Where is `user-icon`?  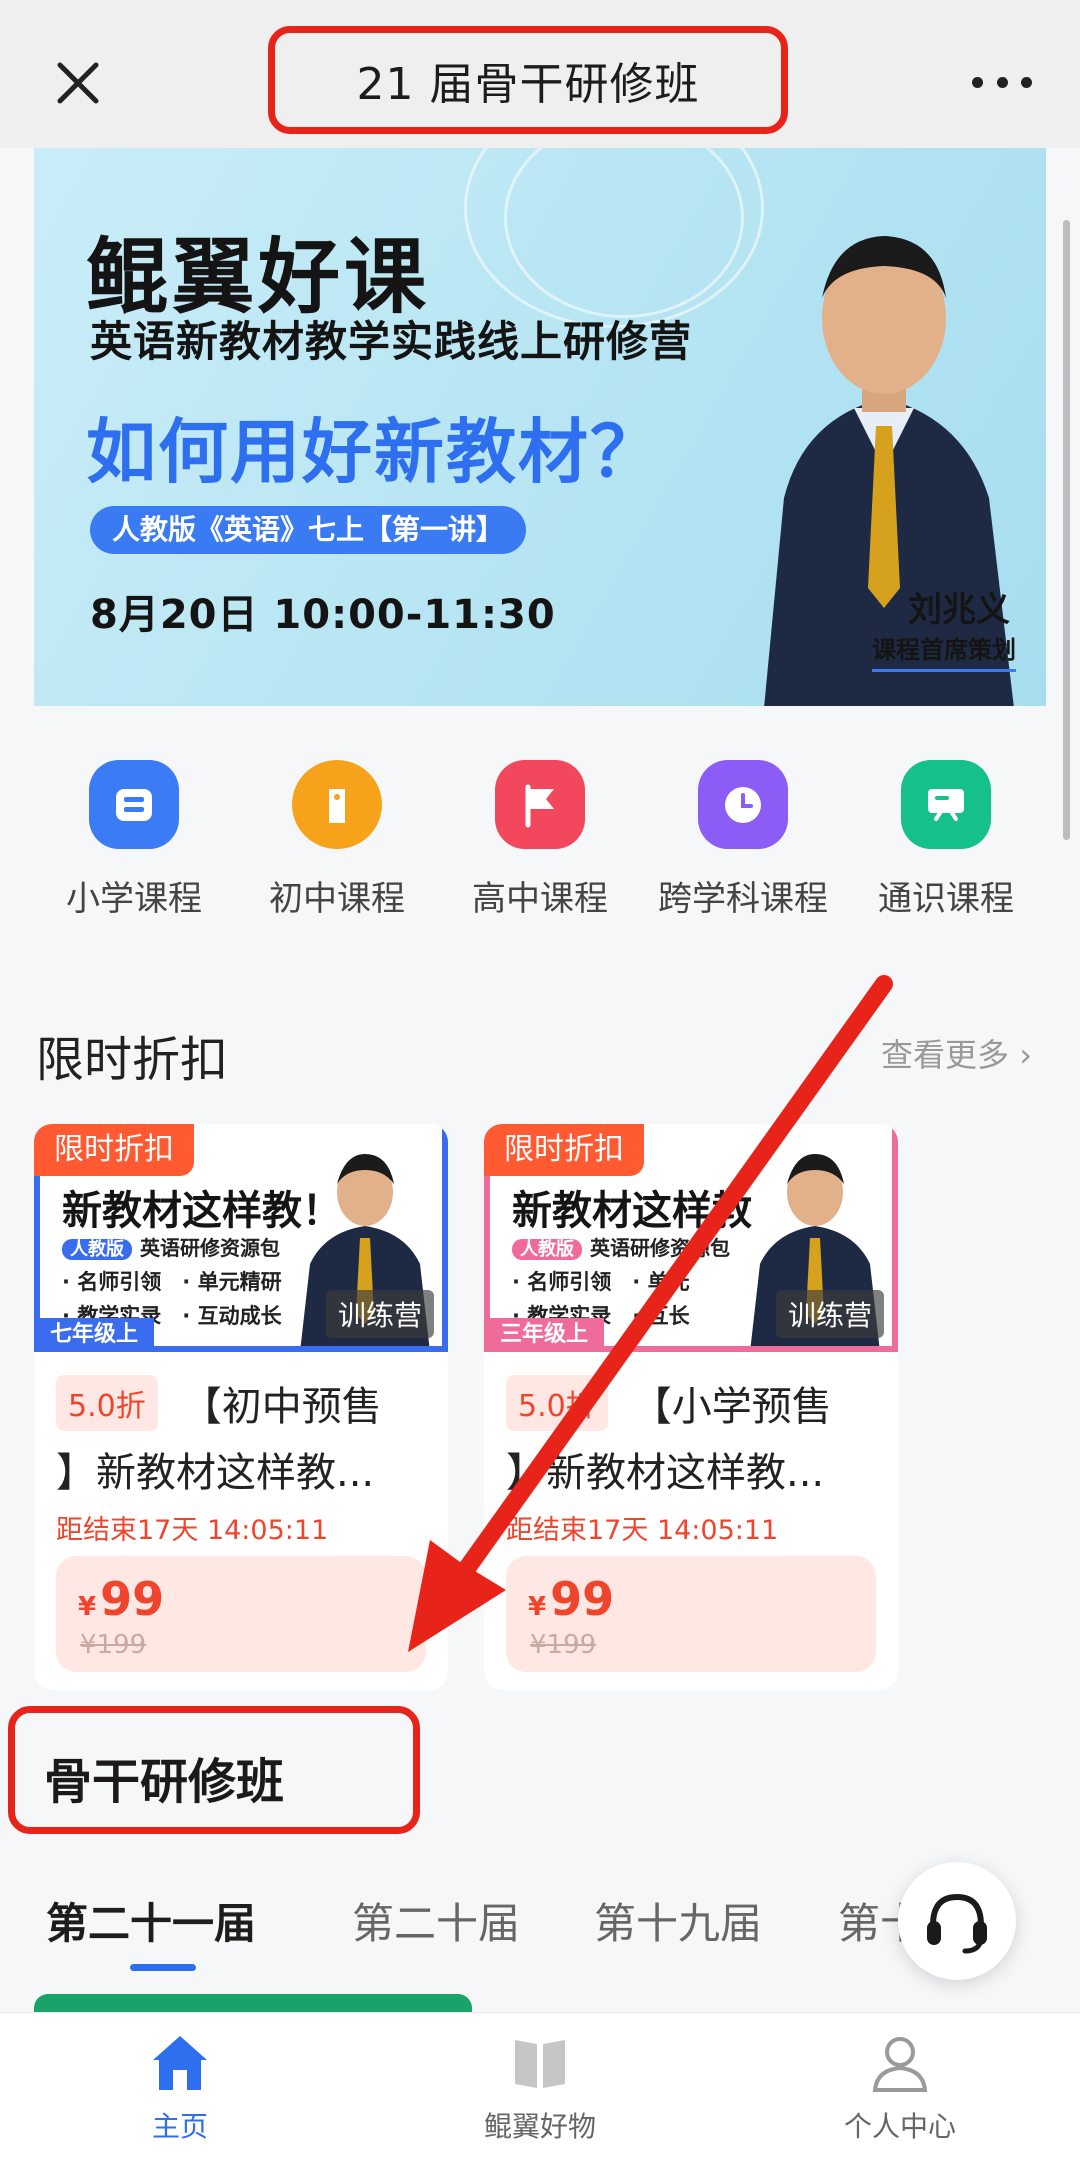 user-icon is located at coordinates (900, 2063).